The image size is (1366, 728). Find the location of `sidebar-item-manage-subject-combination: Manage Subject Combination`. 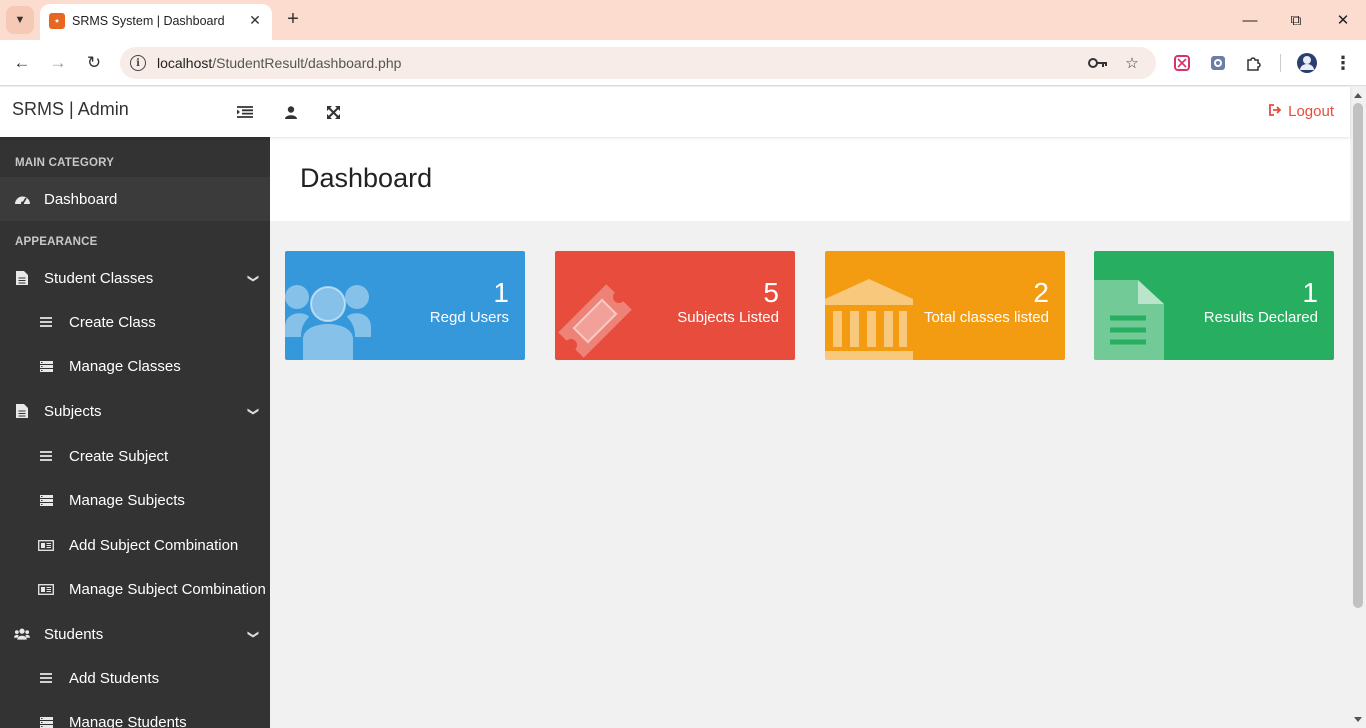

sidebar-item-manage-subject-combination: Manage Subject Combination is located at coordinates (135, 589).